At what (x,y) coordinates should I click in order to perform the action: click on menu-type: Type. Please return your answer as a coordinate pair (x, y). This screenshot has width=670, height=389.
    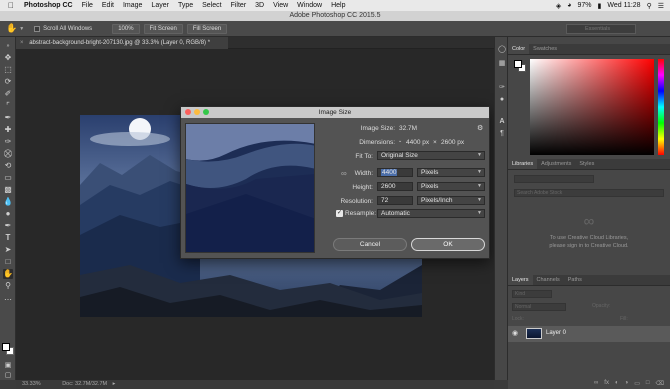
    Looking at the image, I should click on (185, 5).